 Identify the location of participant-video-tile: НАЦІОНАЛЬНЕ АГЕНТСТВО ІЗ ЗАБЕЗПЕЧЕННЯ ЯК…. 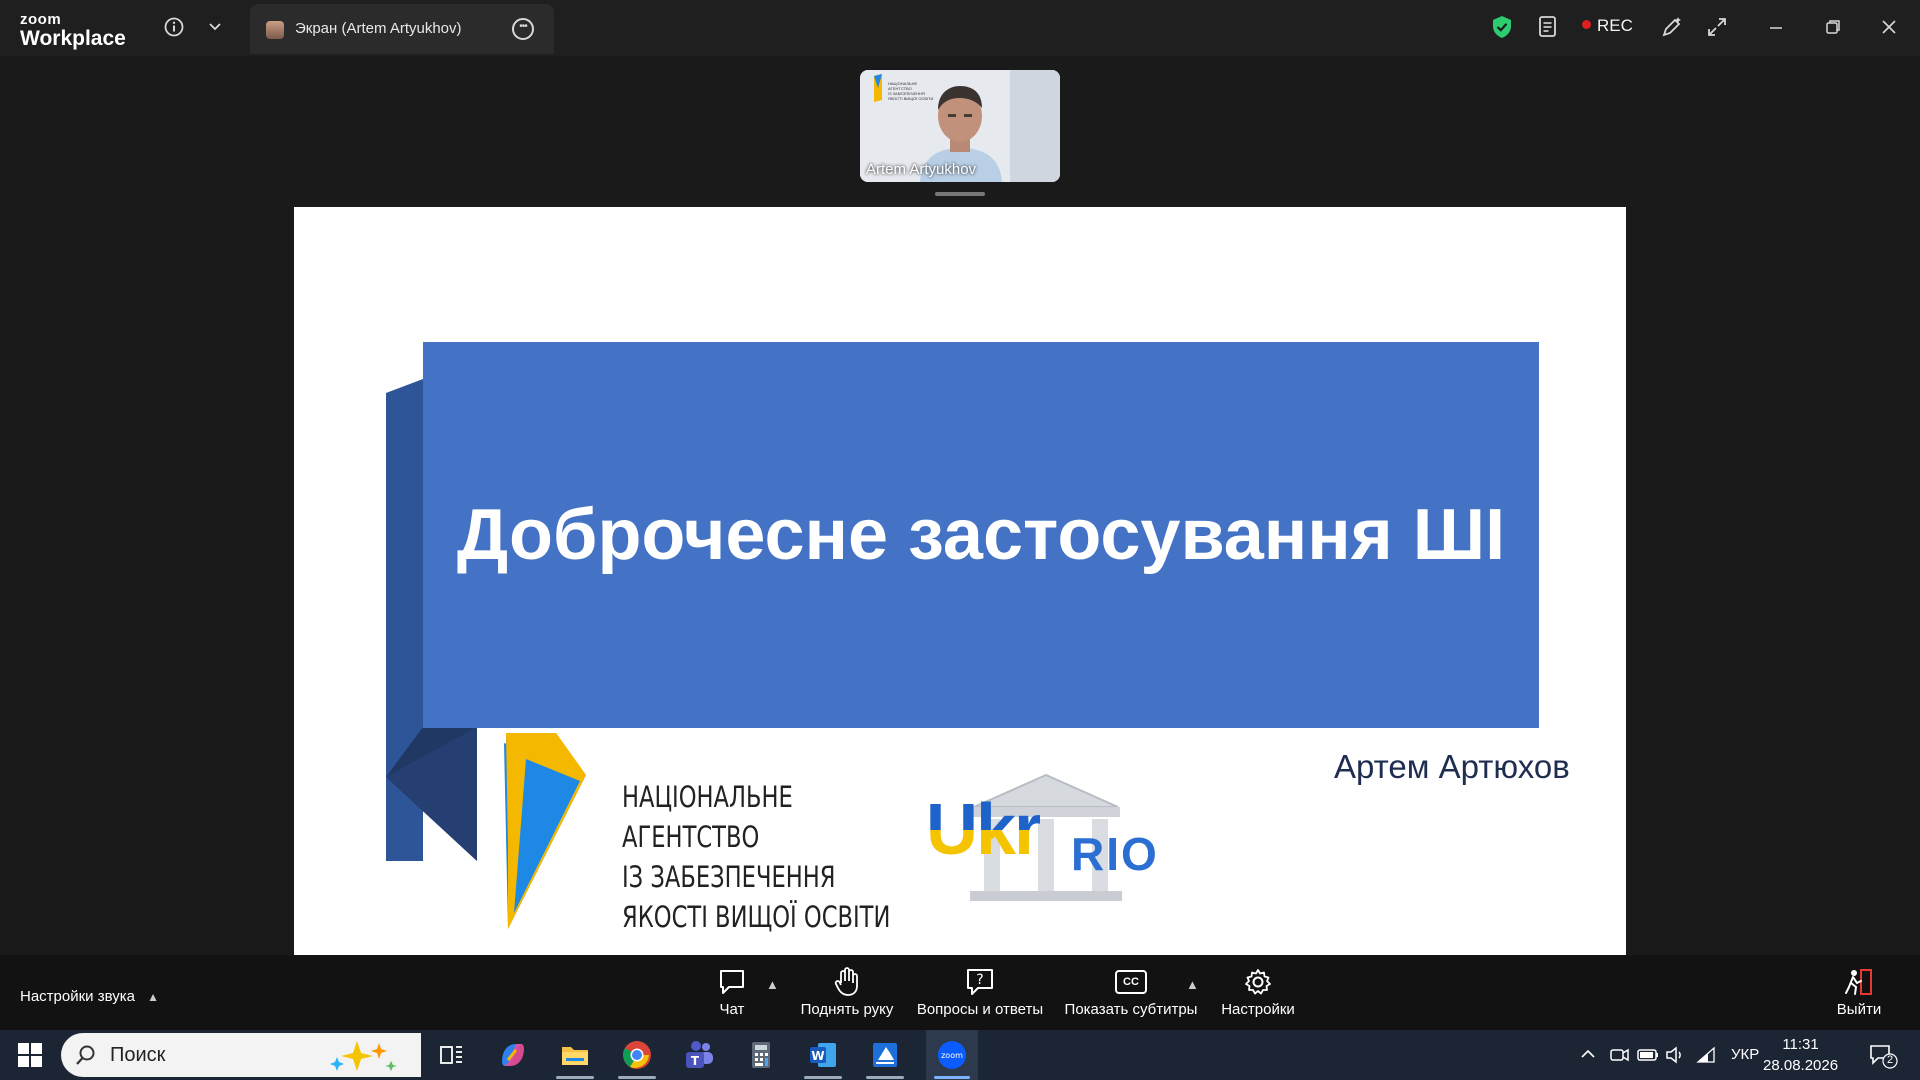
(960, 126).